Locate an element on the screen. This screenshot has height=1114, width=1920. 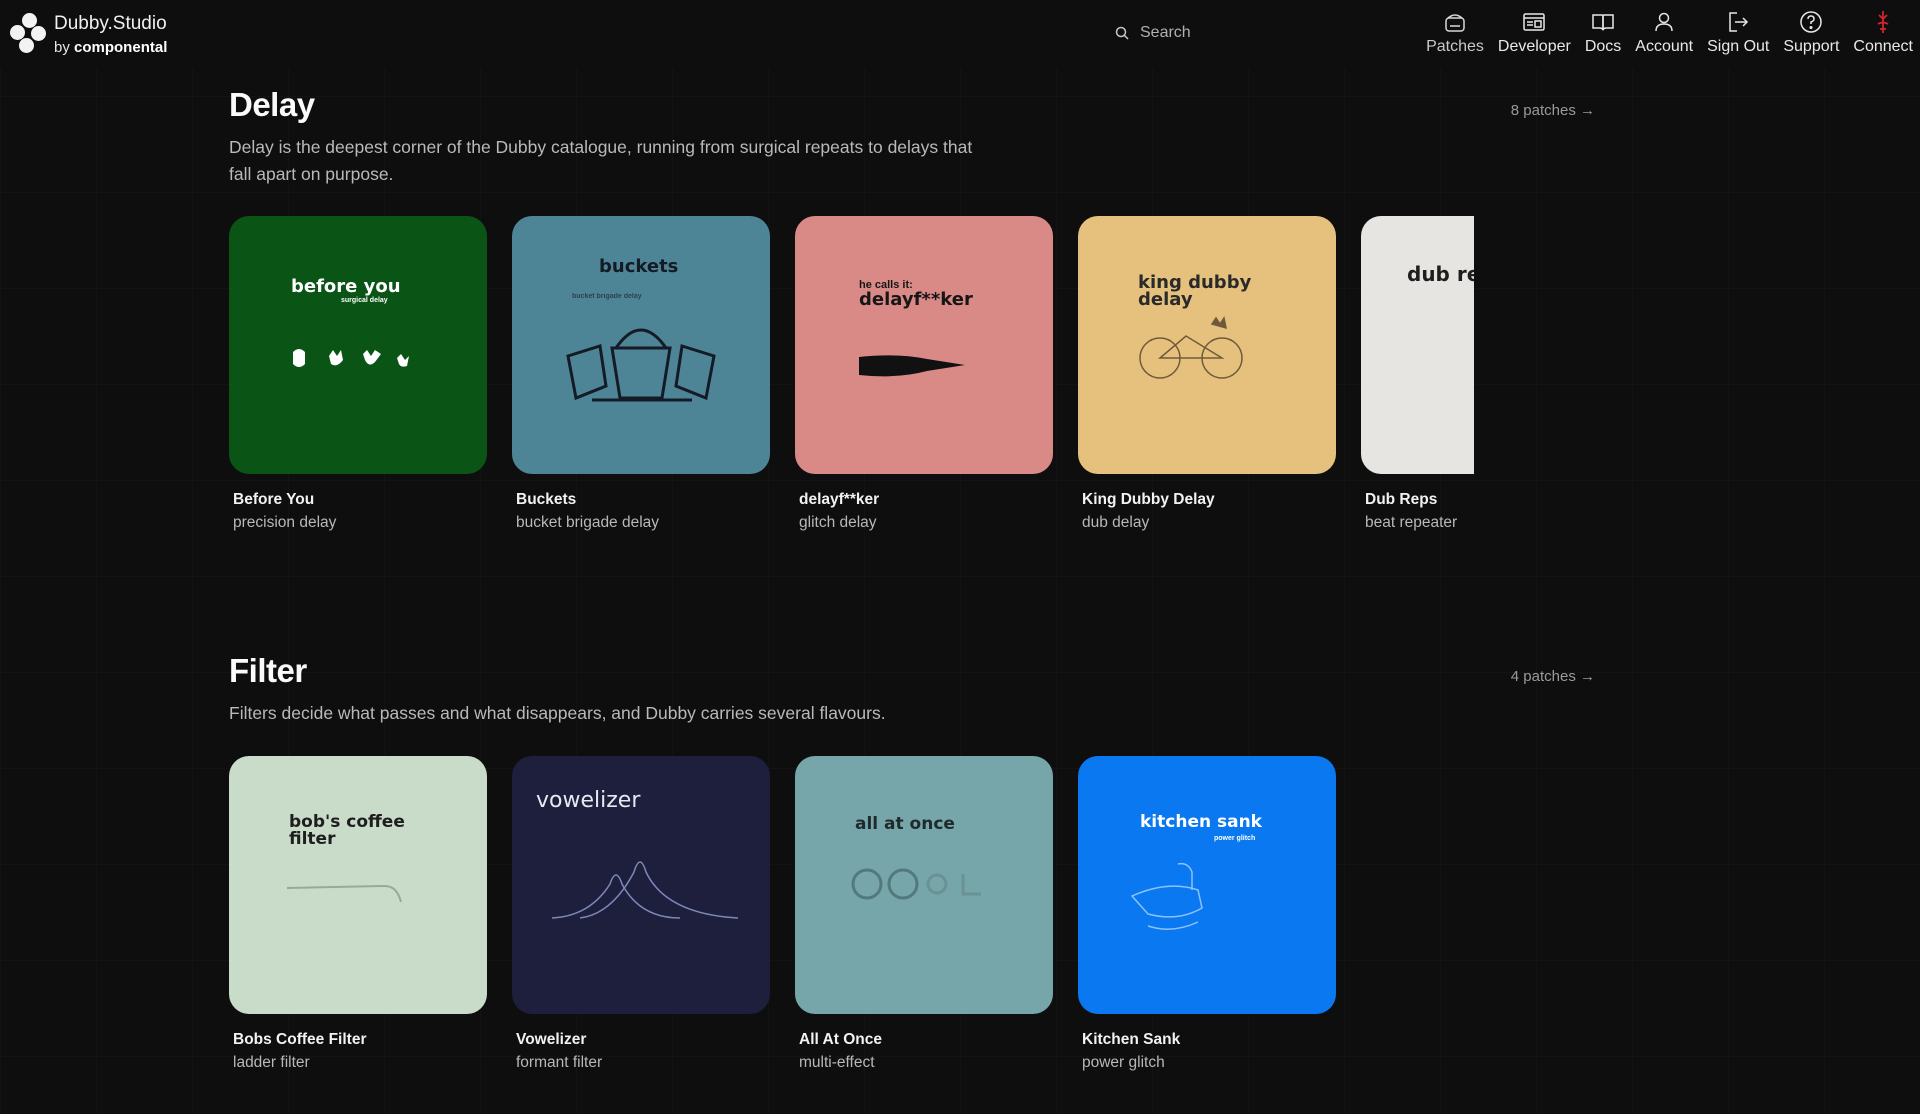
thumbnail-title: before you is located at coordinates (346, 286).